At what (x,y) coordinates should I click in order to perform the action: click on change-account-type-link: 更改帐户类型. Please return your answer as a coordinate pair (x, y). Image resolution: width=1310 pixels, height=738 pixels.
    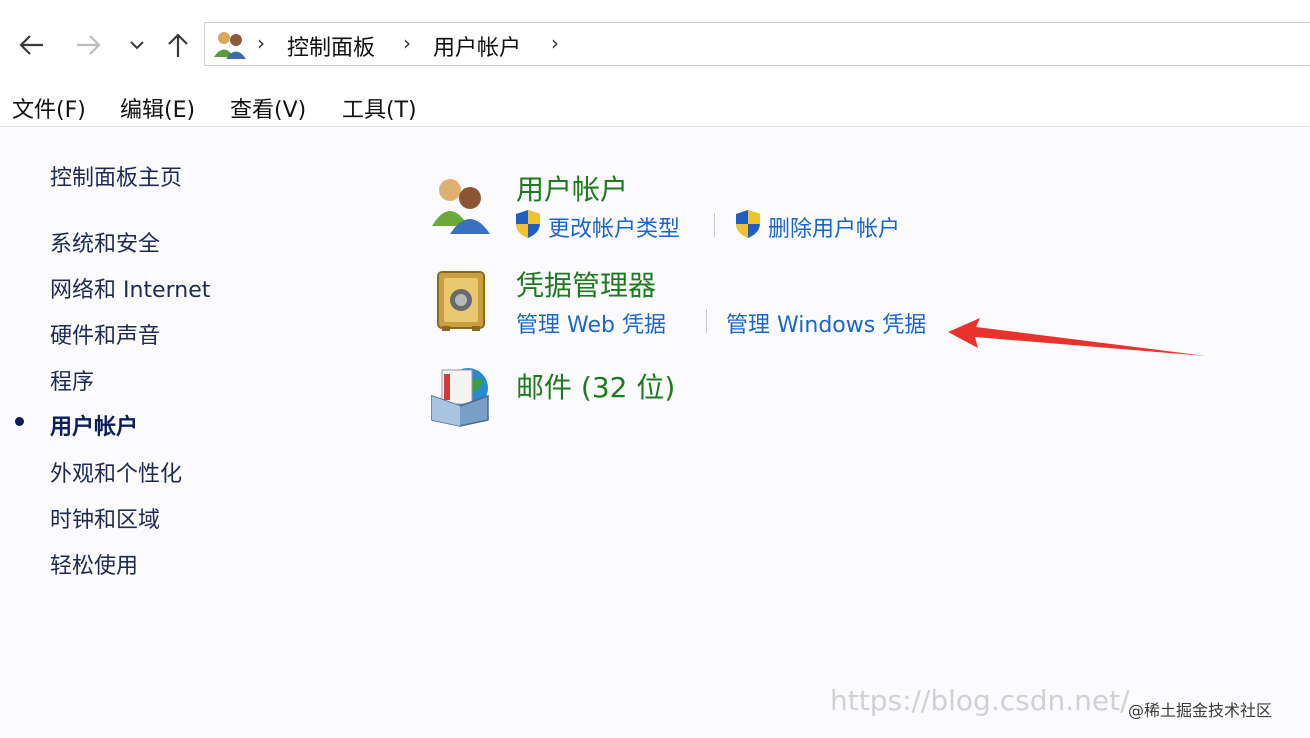
    Looking at the image, I should click on (614, 227).